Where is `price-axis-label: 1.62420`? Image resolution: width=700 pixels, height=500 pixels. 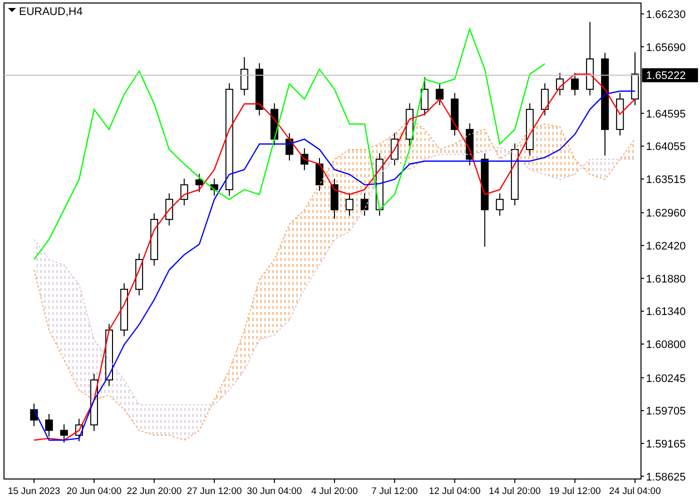 price-axis-label: 1.62420 is located at coordinates (666, 246).